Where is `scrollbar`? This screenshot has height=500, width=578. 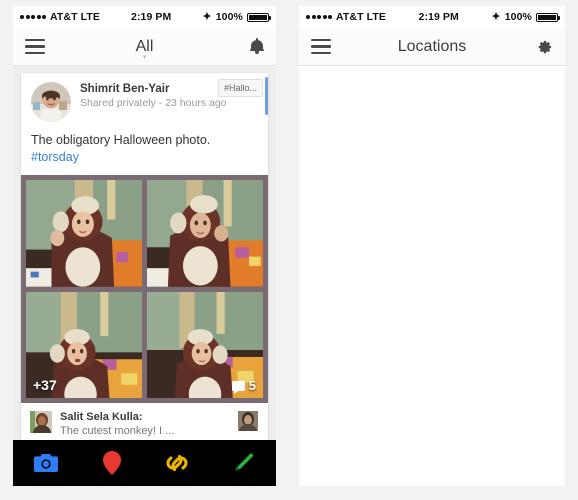 scrollbar is located at coordinates (266, 96).